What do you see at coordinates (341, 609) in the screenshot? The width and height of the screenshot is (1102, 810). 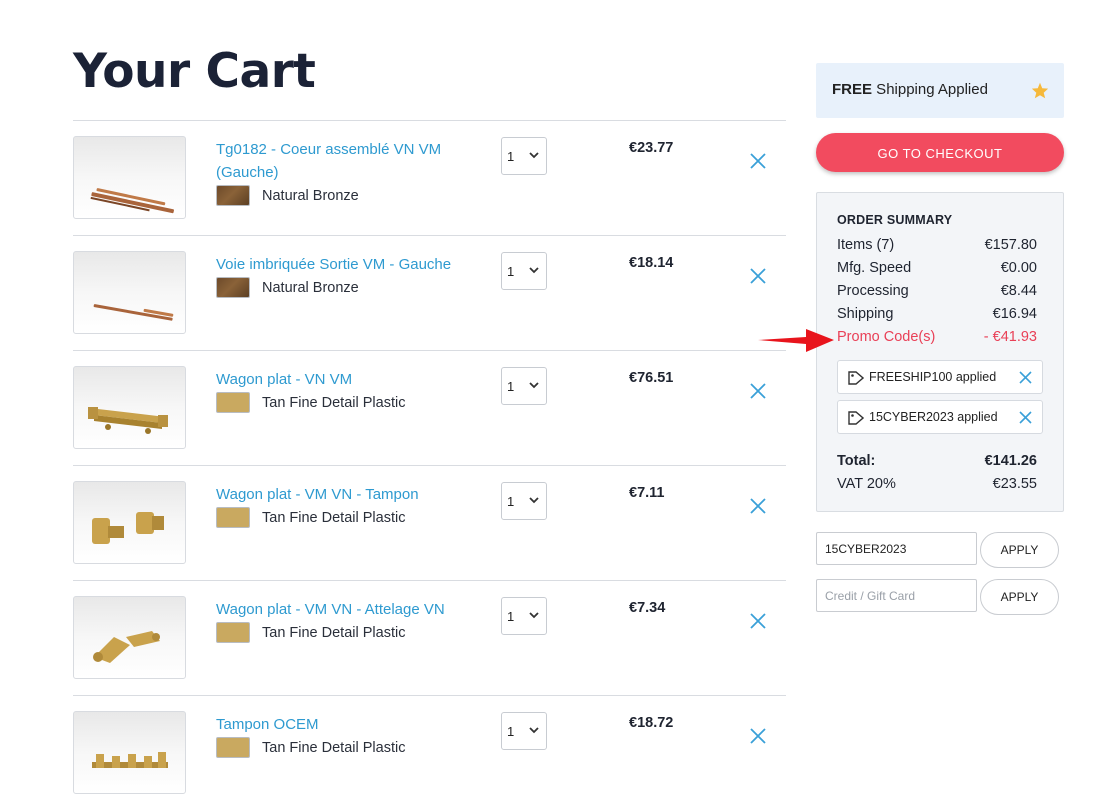 I see `item-name-link: Wagon plat - VM VN - Attelage VN` at bounding box center [341, 609].